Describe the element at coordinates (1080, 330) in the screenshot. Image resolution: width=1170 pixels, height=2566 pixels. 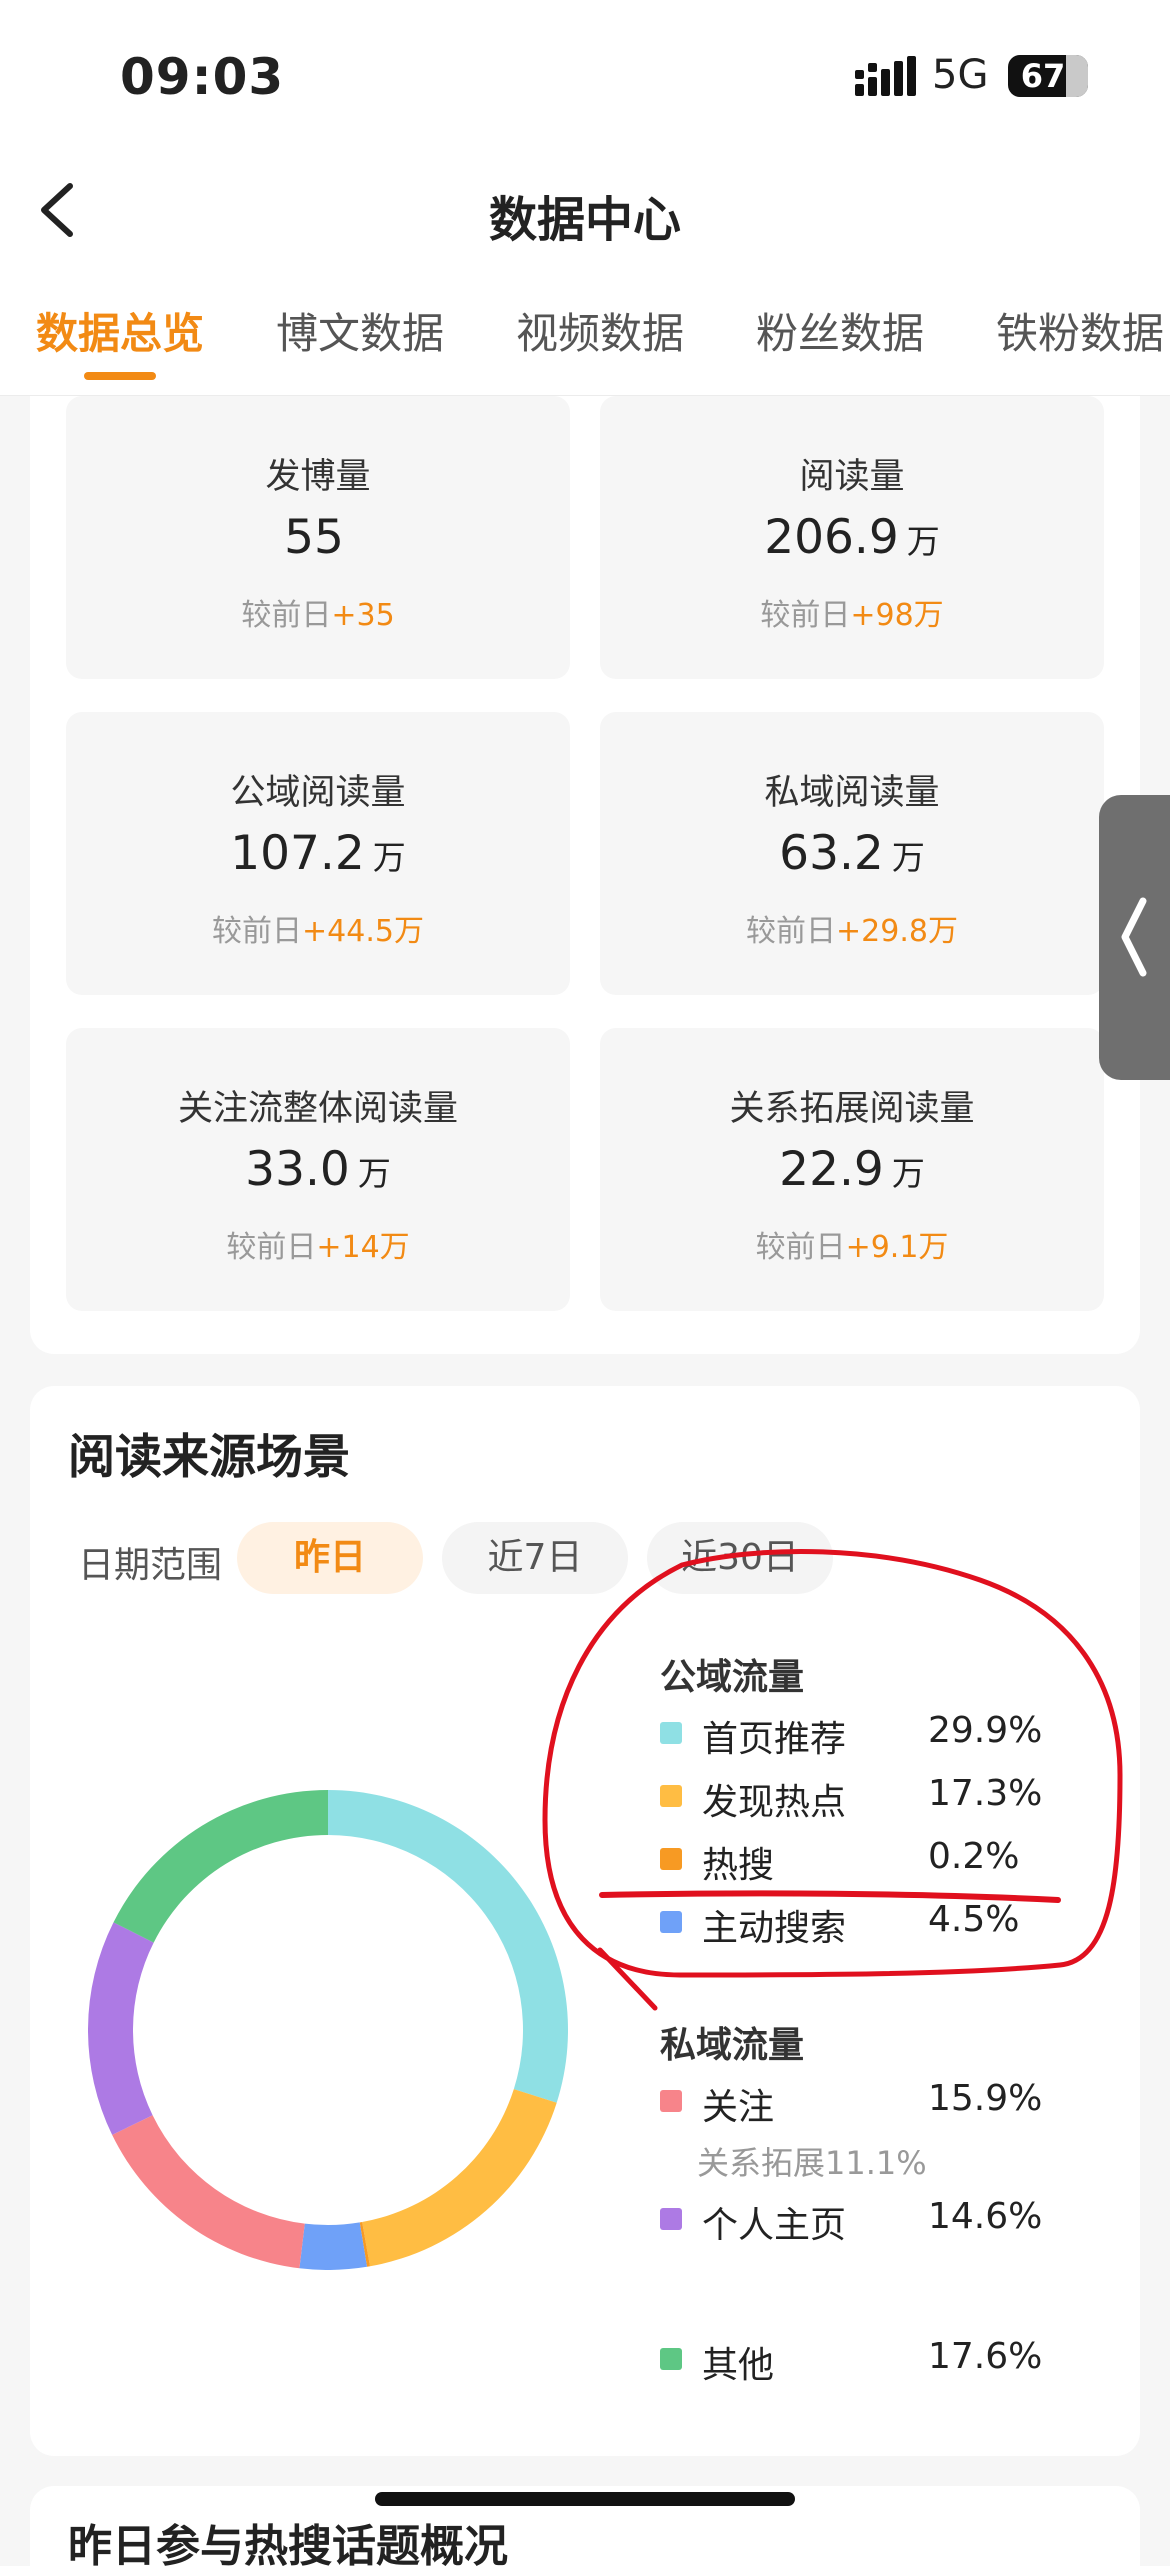
I see `tab-loyal-fans-data: 铁粉数据` at that location.